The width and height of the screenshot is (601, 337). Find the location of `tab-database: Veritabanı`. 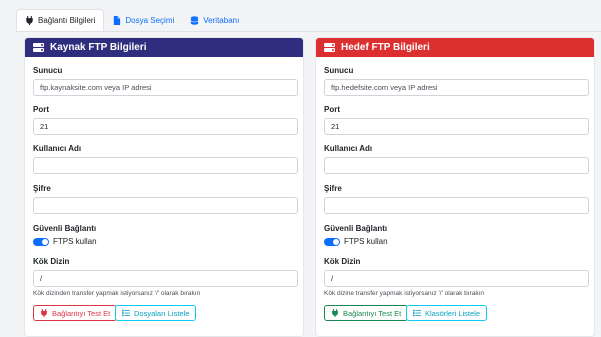

tab-database: Veritabanı is located at coordinates (214, 20).